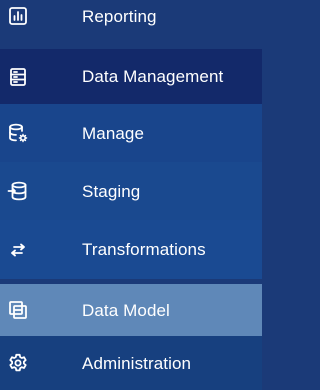  I want to click on sidebar-item-label: Data Management, so click(153, 76).